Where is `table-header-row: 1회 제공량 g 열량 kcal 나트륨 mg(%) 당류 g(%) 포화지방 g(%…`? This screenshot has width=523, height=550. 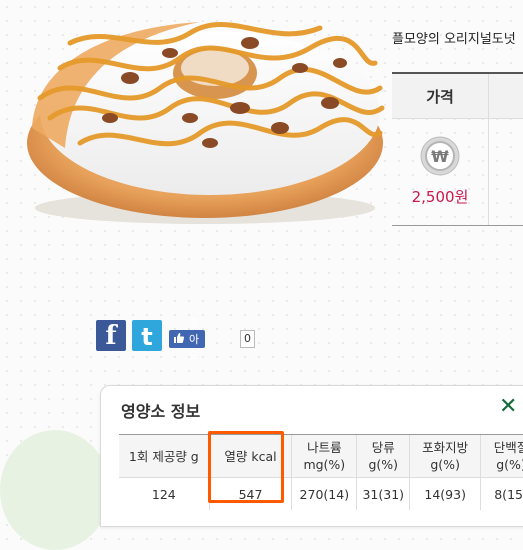 table-header-row: 1회 제공량 g 열량 kcal 나트륨 mg(%) 당류 g(%) 포화지방 g(%… is located at coordinates (321, 456).